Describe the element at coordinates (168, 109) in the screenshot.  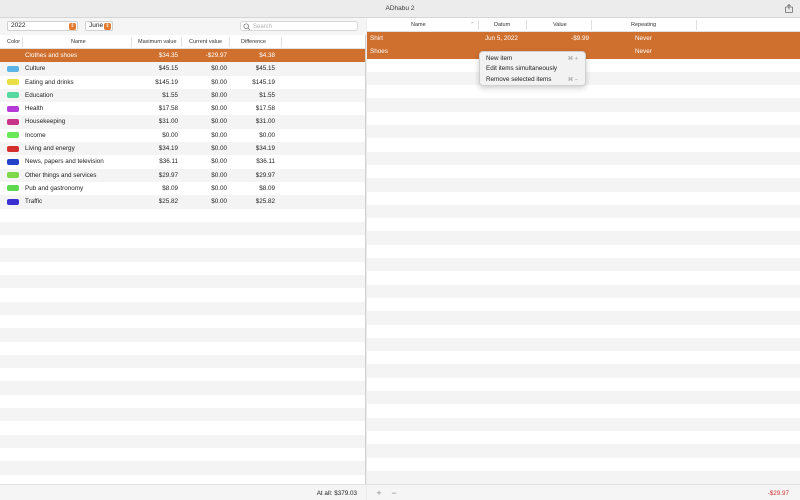
I see `max-value: $17.58` at that location.